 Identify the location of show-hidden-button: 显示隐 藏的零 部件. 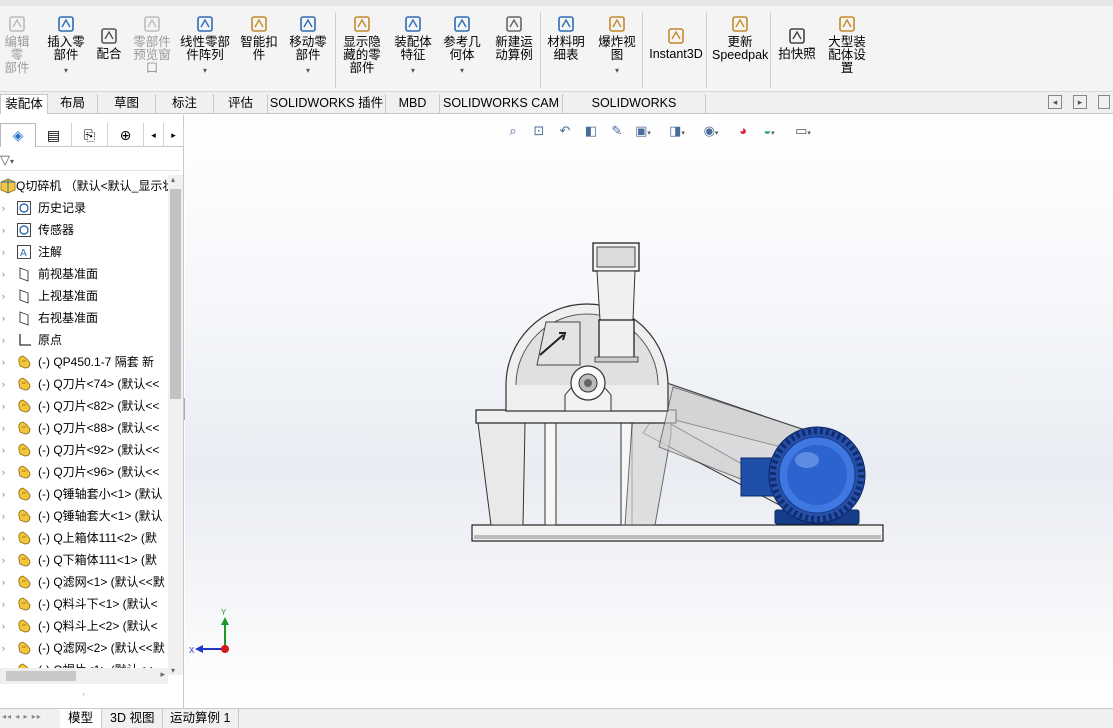
(362, 44).